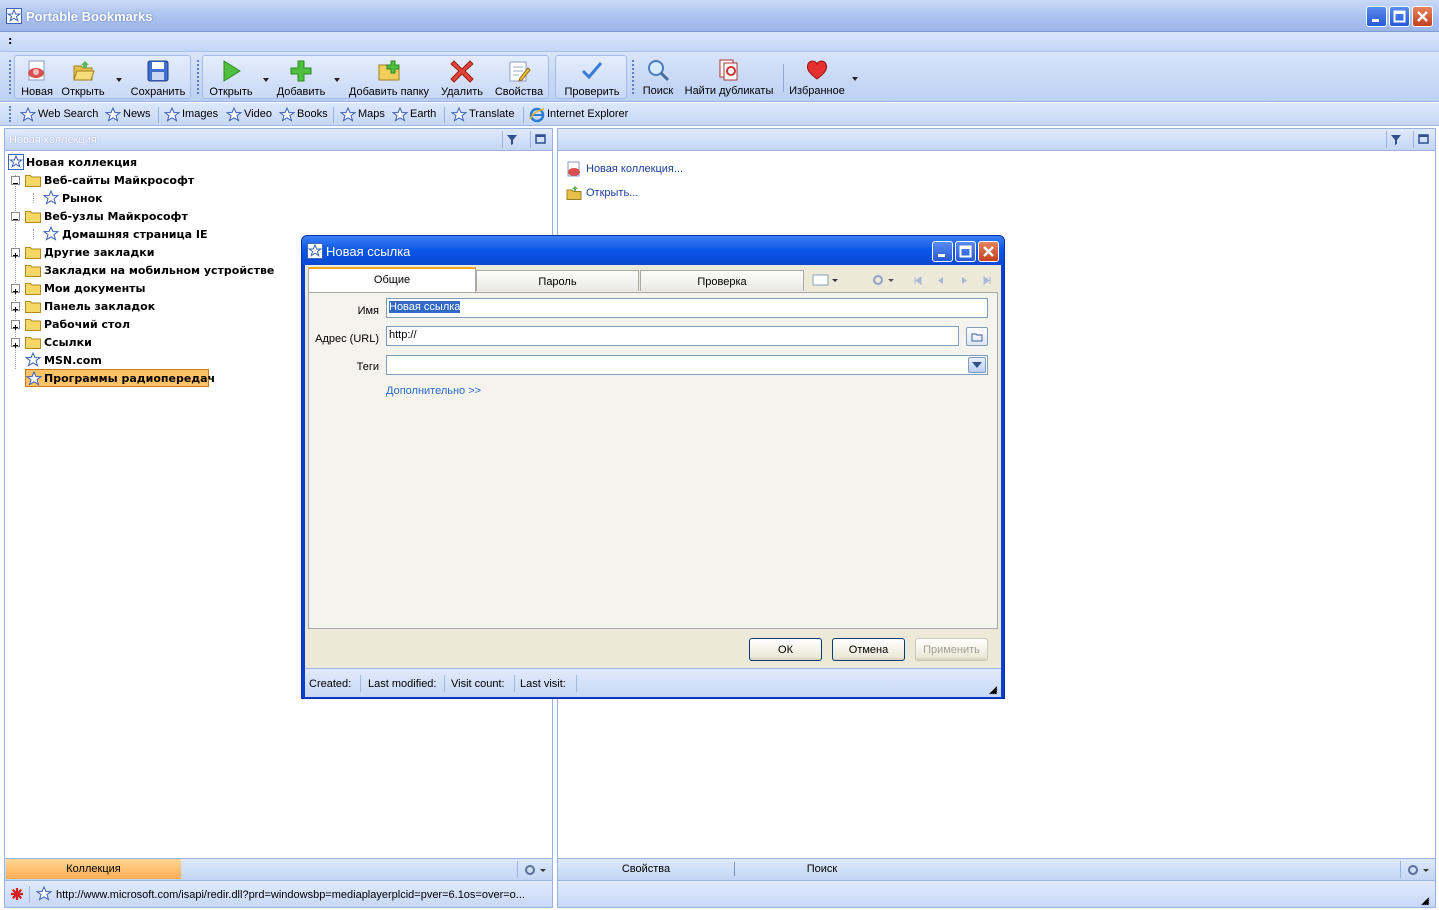 Image resolution: width=1439 pixels, height=910 pixels. What do you see at coordinates (462, 78) in the screenshot?
I see `delete-button: Удалить` at bounding box center [462, 78].